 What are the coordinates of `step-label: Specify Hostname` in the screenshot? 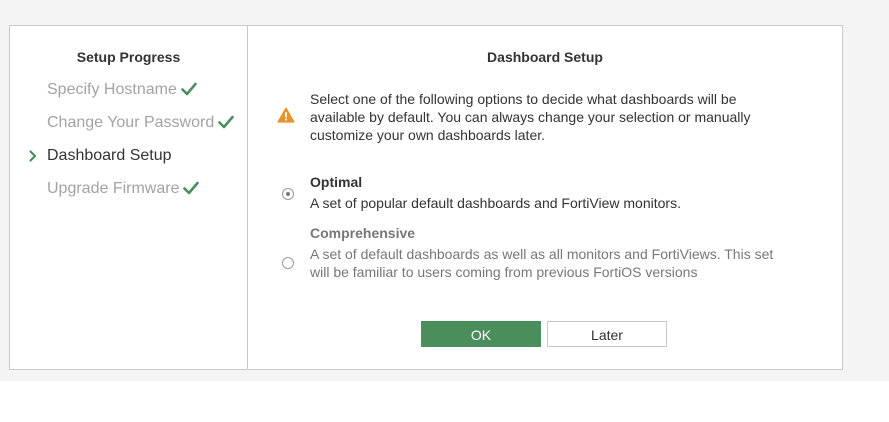 It's located at (112, 89).